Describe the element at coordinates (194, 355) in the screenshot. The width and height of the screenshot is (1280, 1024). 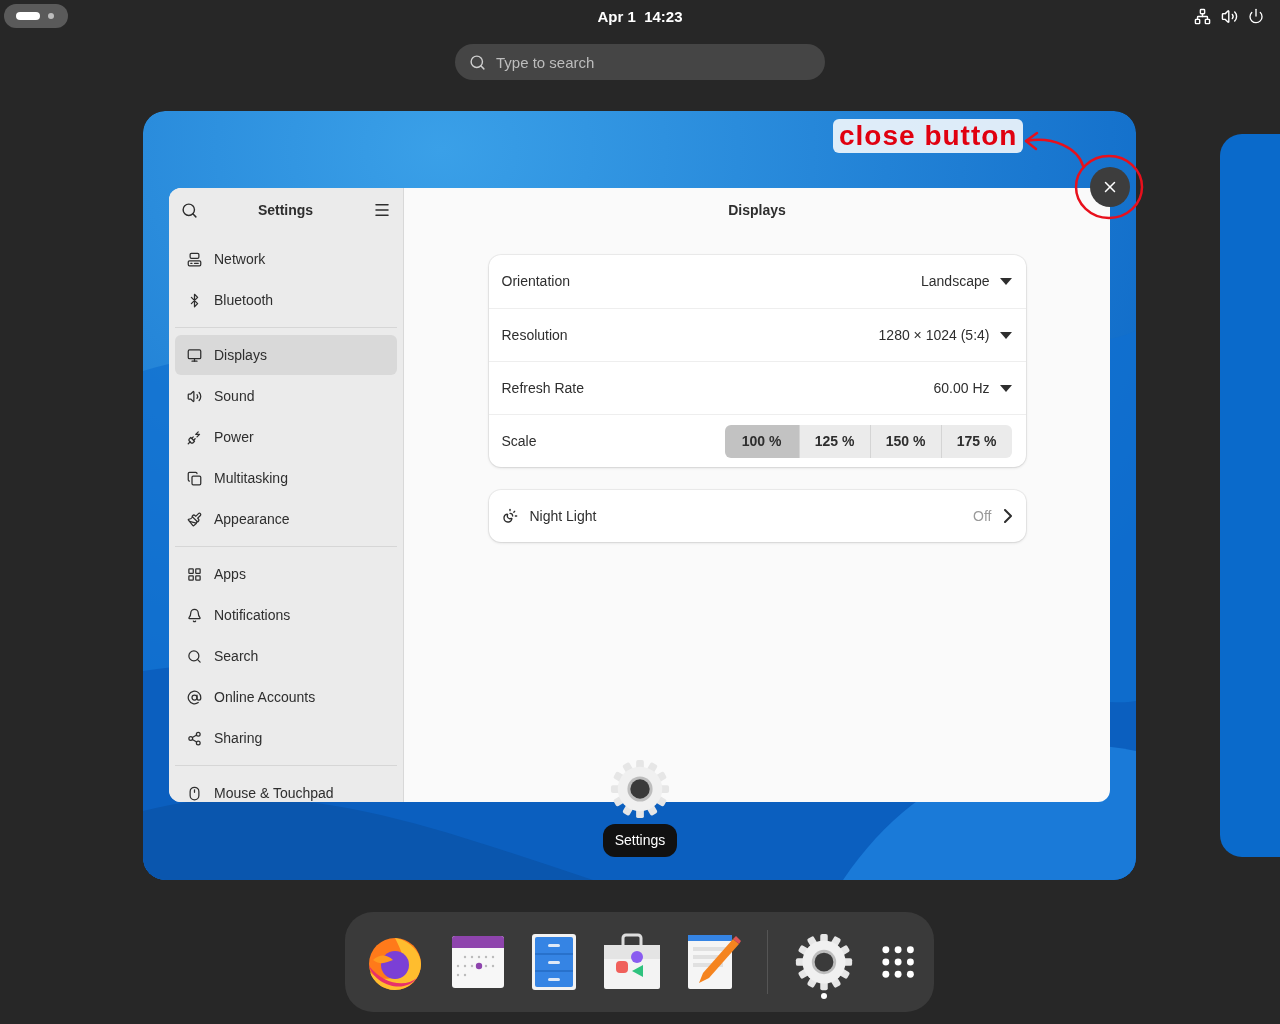
I see `monitor-icon` at that location.